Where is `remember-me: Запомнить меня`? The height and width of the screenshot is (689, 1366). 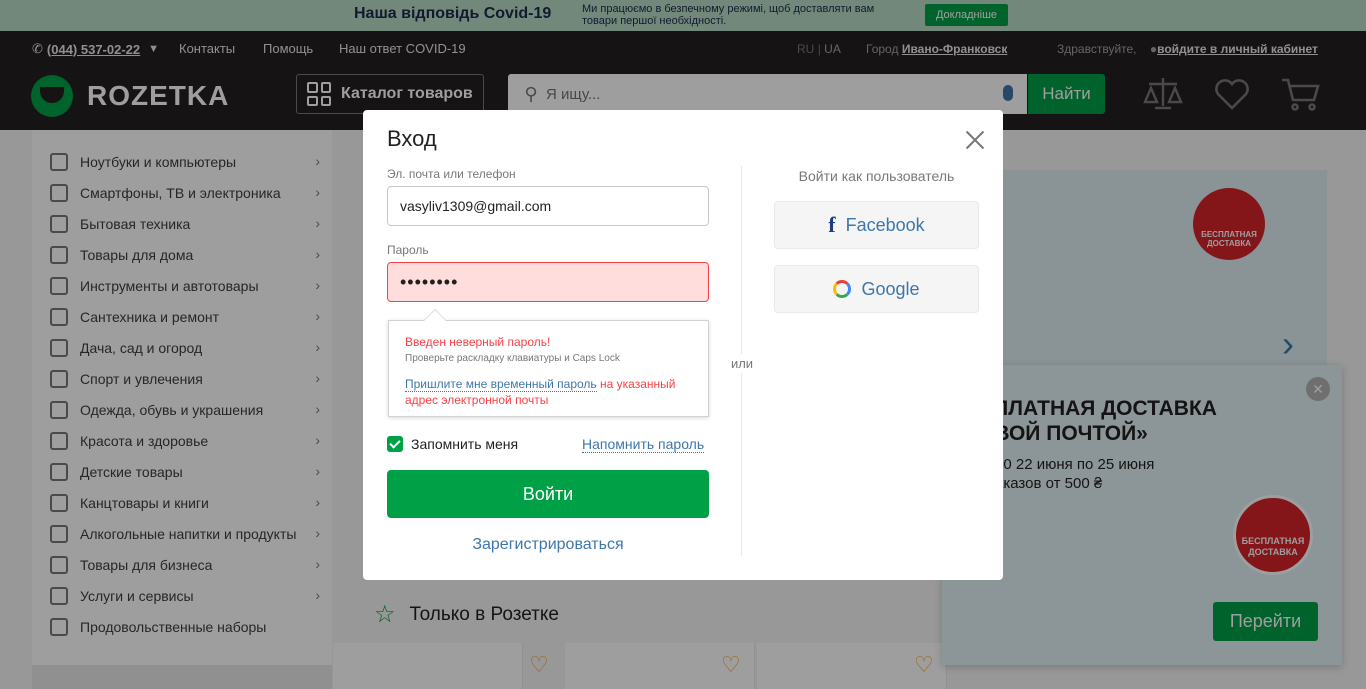
remember-me: Запомнить меня is located at coordinates (452, 444).